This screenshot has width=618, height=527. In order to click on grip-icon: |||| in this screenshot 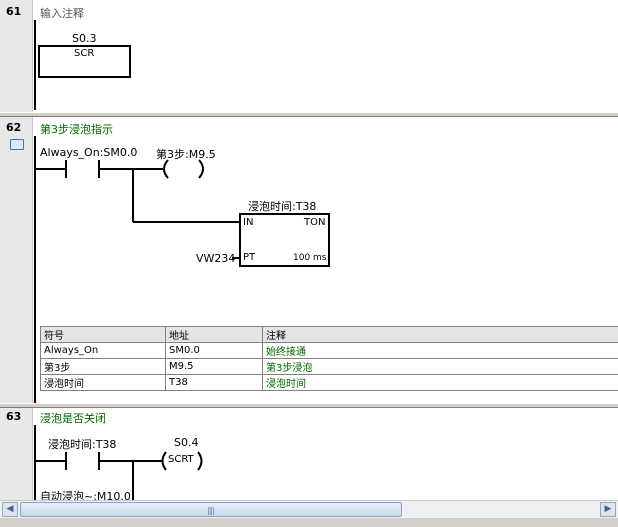, I will do `click(211, 510)`.